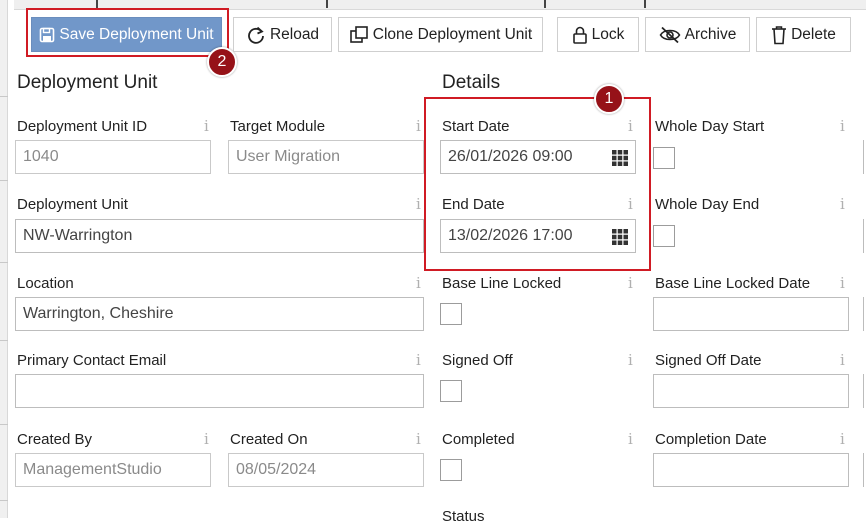  Describe the element at coordinates (664, 158) in the screenshot. I see `whole-day-start-checkbox` at that location.